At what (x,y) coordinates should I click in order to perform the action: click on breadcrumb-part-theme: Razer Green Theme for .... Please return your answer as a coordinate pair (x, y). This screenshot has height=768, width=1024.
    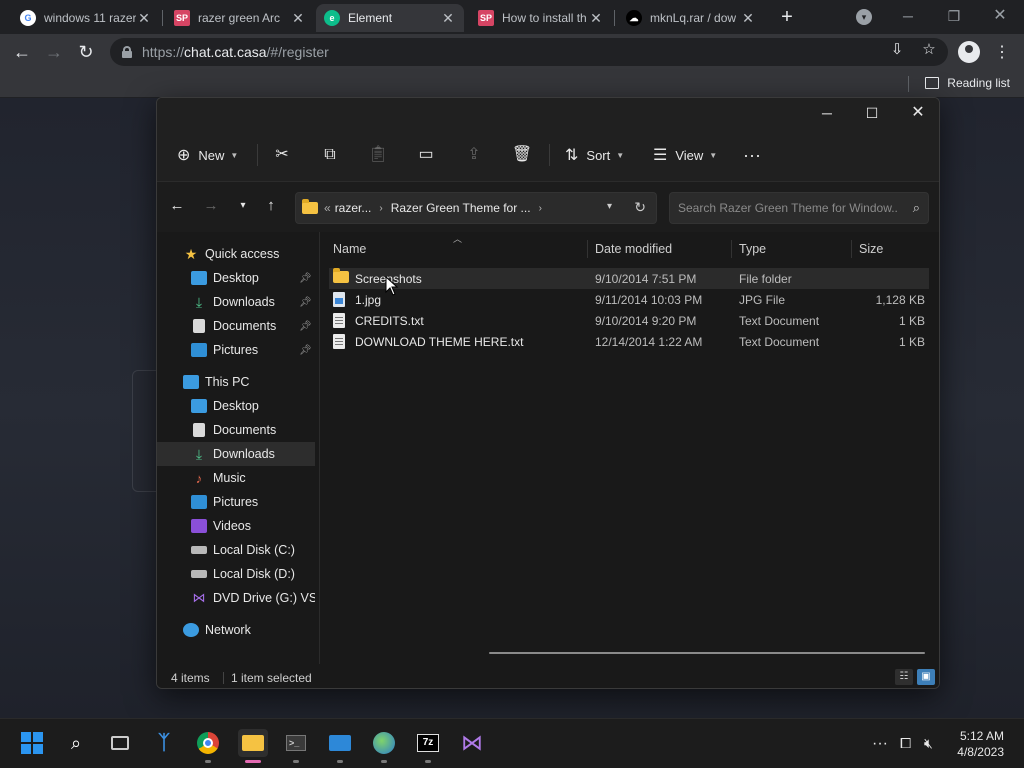
    Looking at the image, I should click on (461, 208).